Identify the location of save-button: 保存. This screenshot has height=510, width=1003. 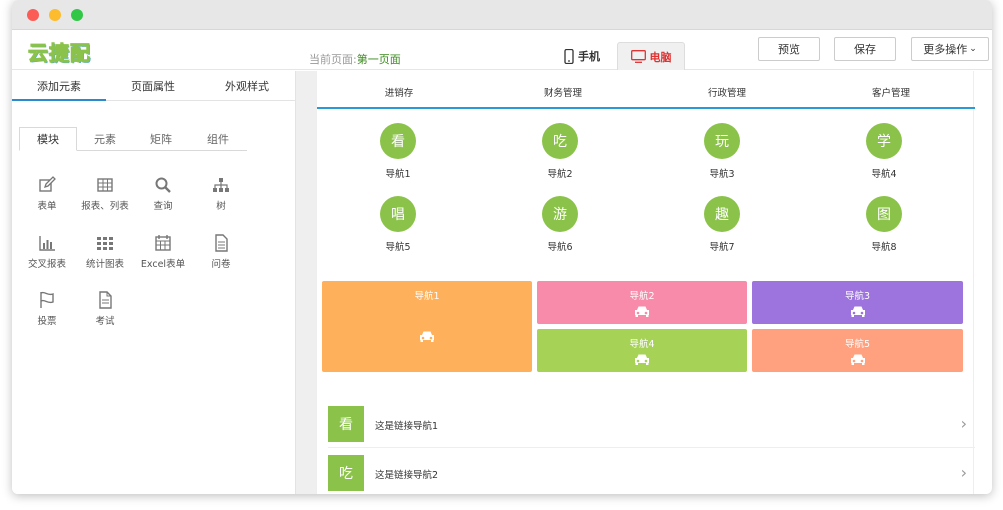
(865, 49).